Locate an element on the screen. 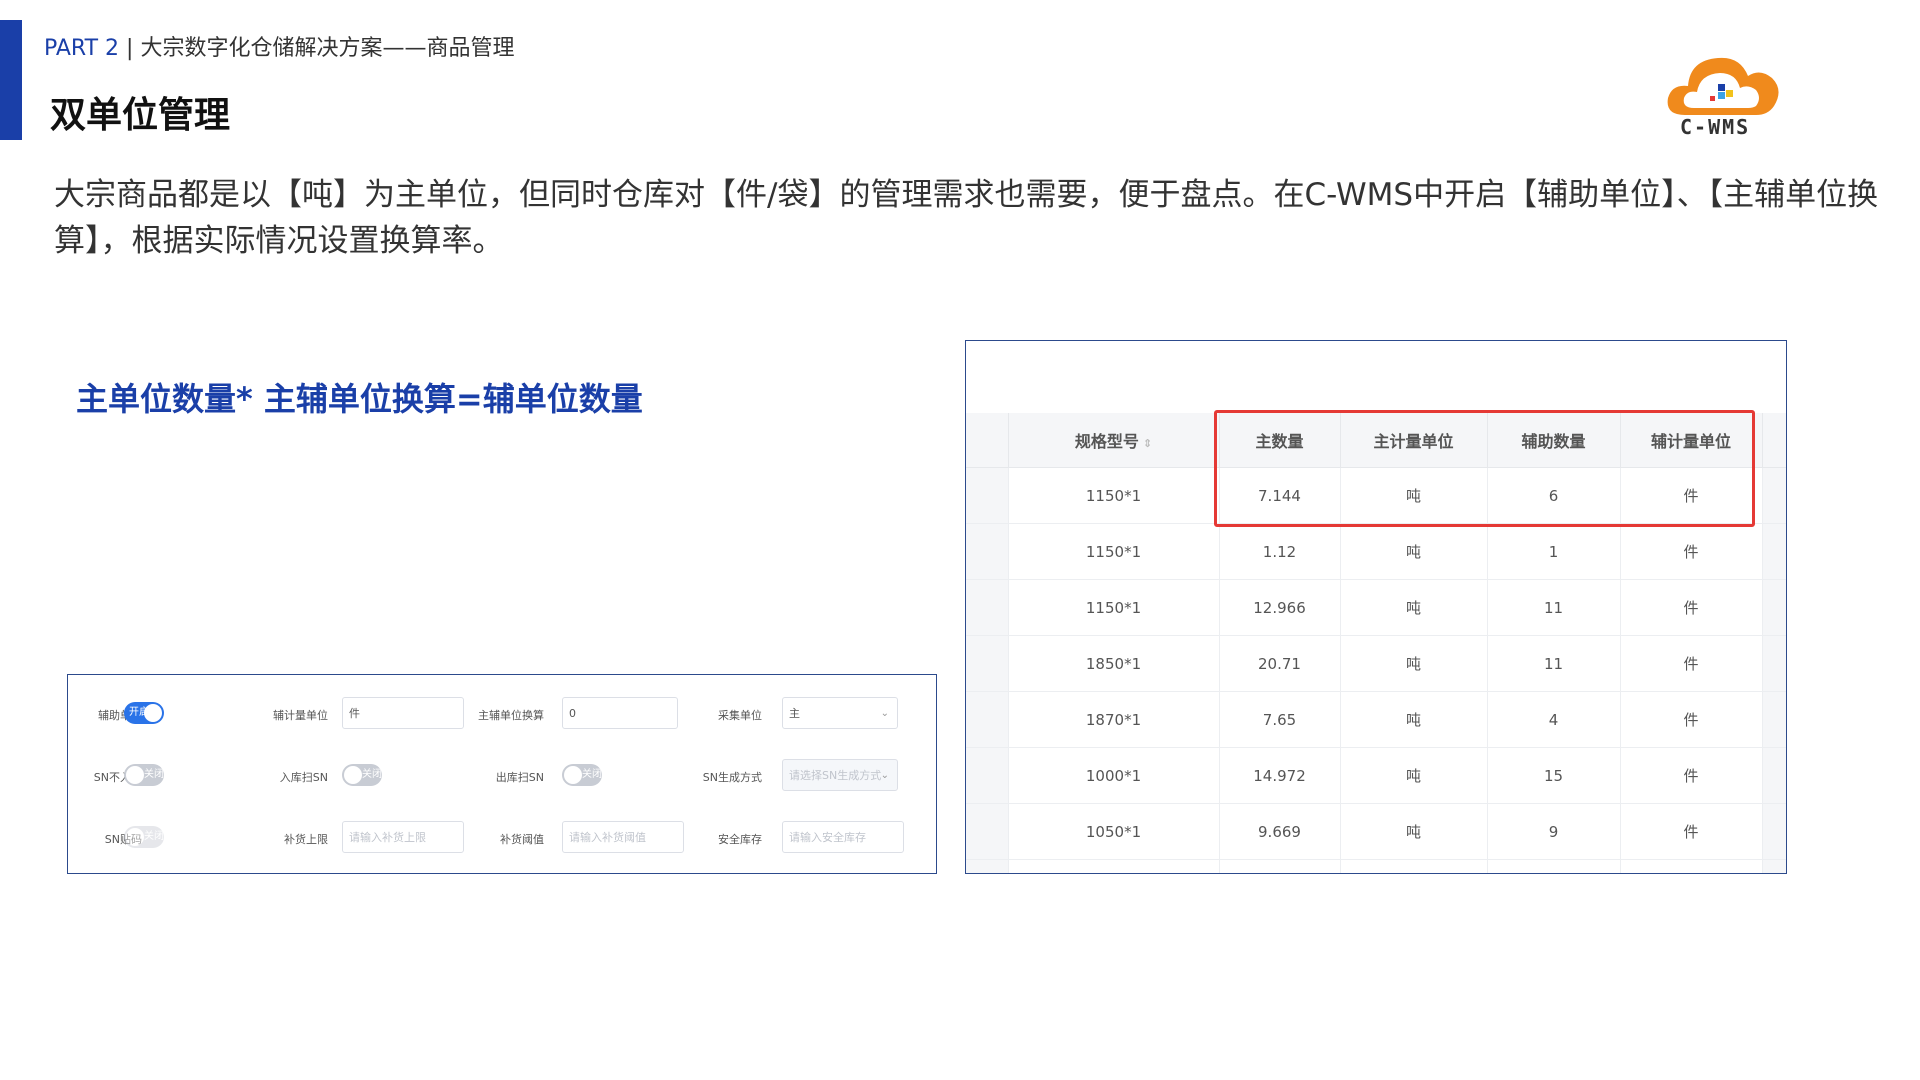  sn-paste-toggle: 关闭 is located at coordinates (144, 837).